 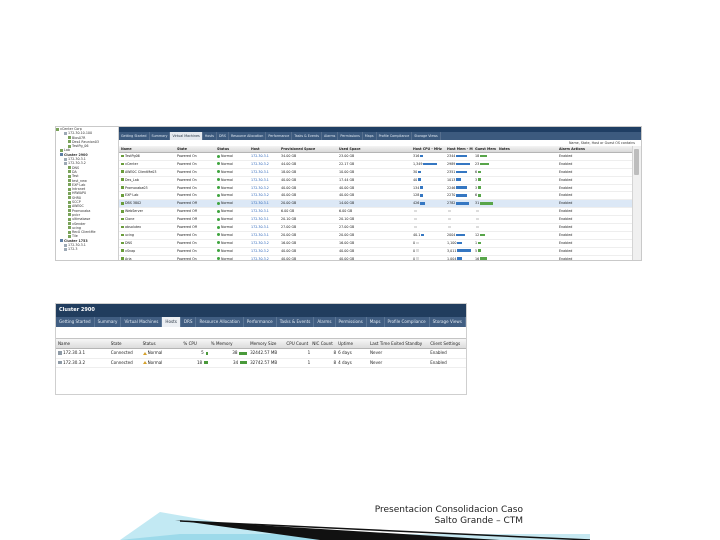 What do you see at coordinates (82, 353) in the screenshot?
I see `host-name-cell: 172.30.3.1` at bounding box center [82, 353].